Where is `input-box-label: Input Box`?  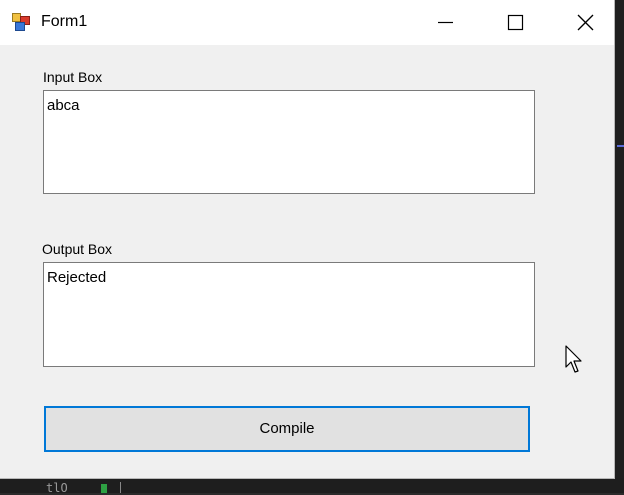 input-box-label: Input Box is located at coordinates (73, 77).